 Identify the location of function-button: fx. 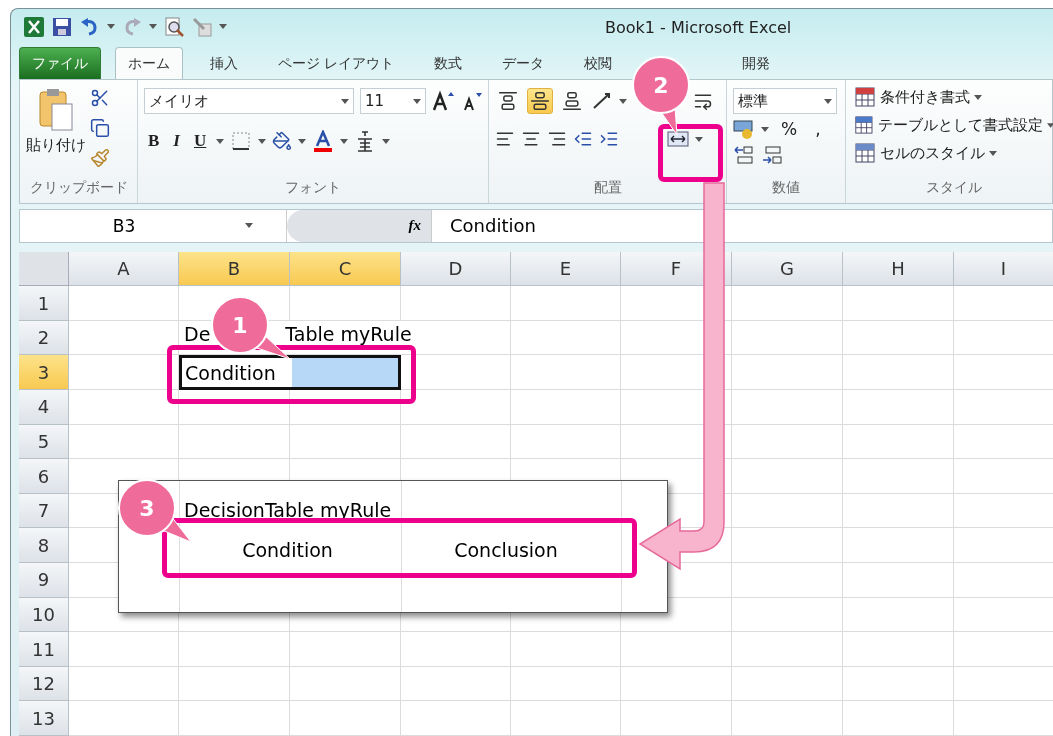
(359, 225).